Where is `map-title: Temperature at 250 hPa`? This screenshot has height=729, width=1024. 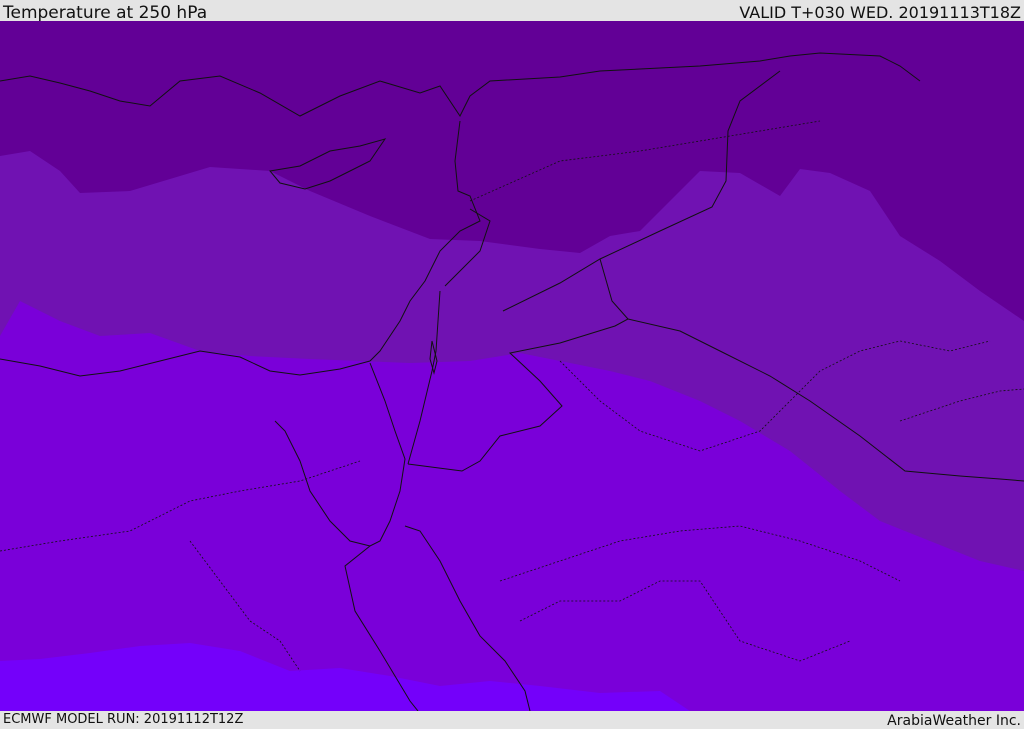 map-title: Temperature at 250 hPa is located at coordinates (105, 13).